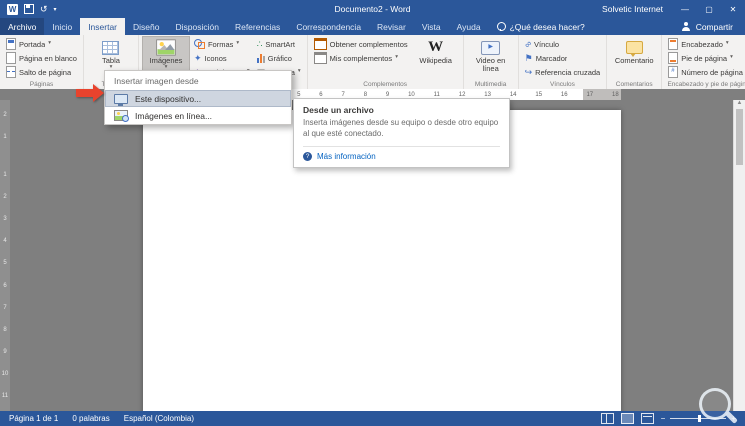 The width and height of the screenshot is (745, 426). Describe the element at coordinates (707, 26) in the screenshot. I see `share-button: Compartir` at that location.